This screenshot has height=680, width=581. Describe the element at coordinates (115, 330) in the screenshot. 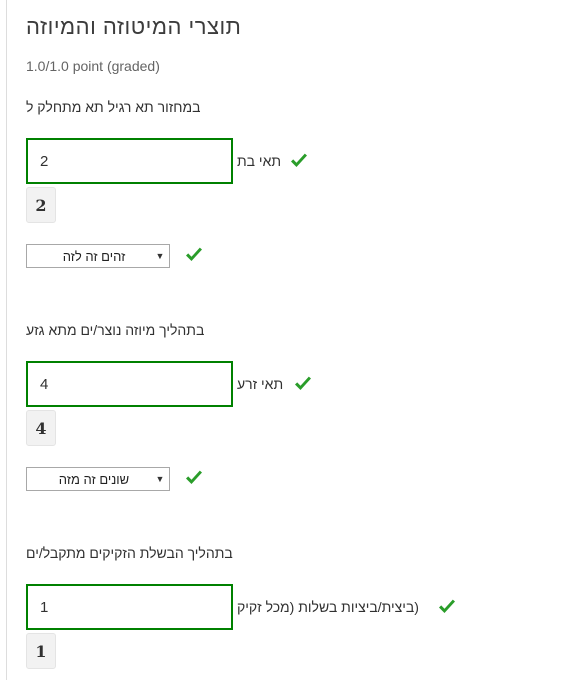

I see `question-2-text: בתהליך מיוזה נוצר/ים מתא גזע` at that location.